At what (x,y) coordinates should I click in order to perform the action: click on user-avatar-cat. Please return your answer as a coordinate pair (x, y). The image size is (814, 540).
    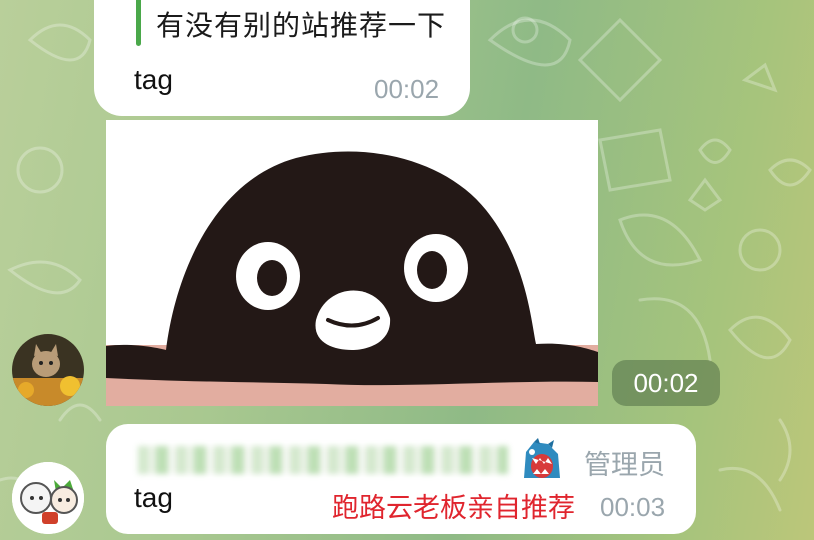
    Looking at the image, I should click on (48, 370).